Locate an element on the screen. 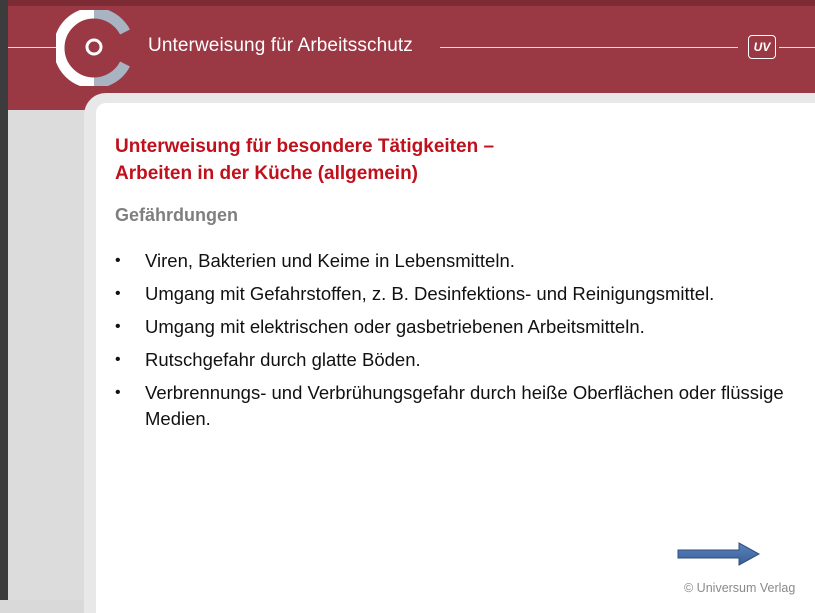 The image size is (815, 613). header-rule-middle is located at coordinates (589, 47).